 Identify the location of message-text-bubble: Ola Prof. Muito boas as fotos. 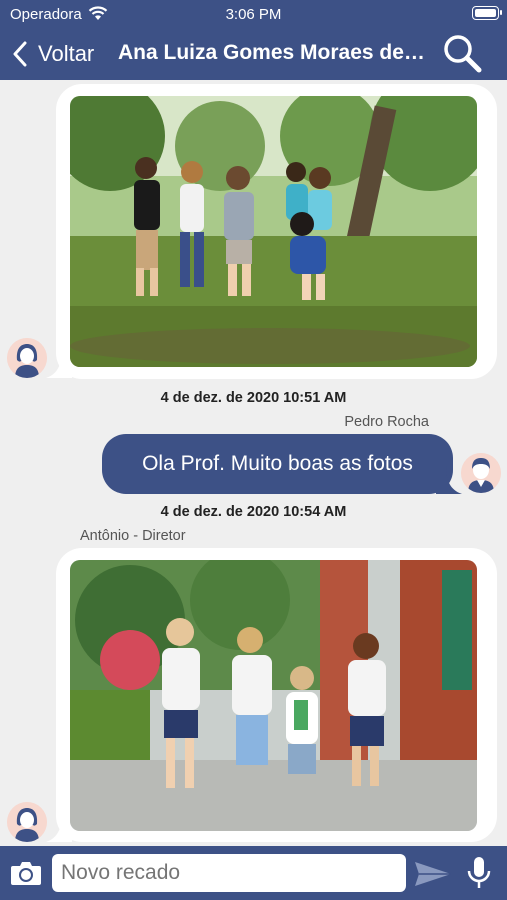
(277, 464).